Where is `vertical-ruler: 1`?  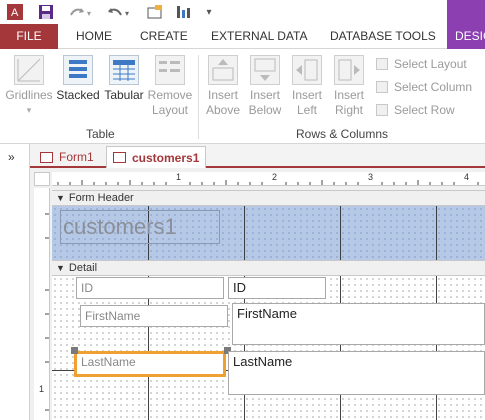 vertical-ruler: 1 is located at coordinates (42, 304).